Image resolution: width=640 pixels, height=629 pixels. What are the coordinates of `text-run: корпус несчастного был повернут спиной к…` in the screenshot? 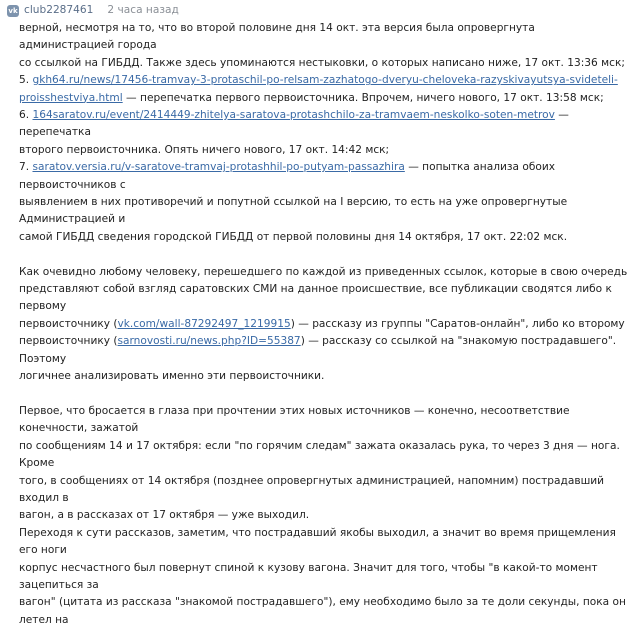 It's located at (308, 576).